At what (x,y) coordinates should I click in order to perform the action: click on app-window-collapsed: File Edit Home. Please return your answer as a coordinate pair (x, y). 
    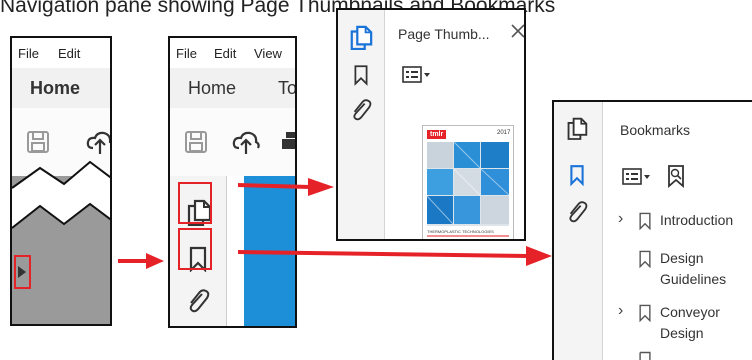
    Looking at the image, I should click on (61, 181).